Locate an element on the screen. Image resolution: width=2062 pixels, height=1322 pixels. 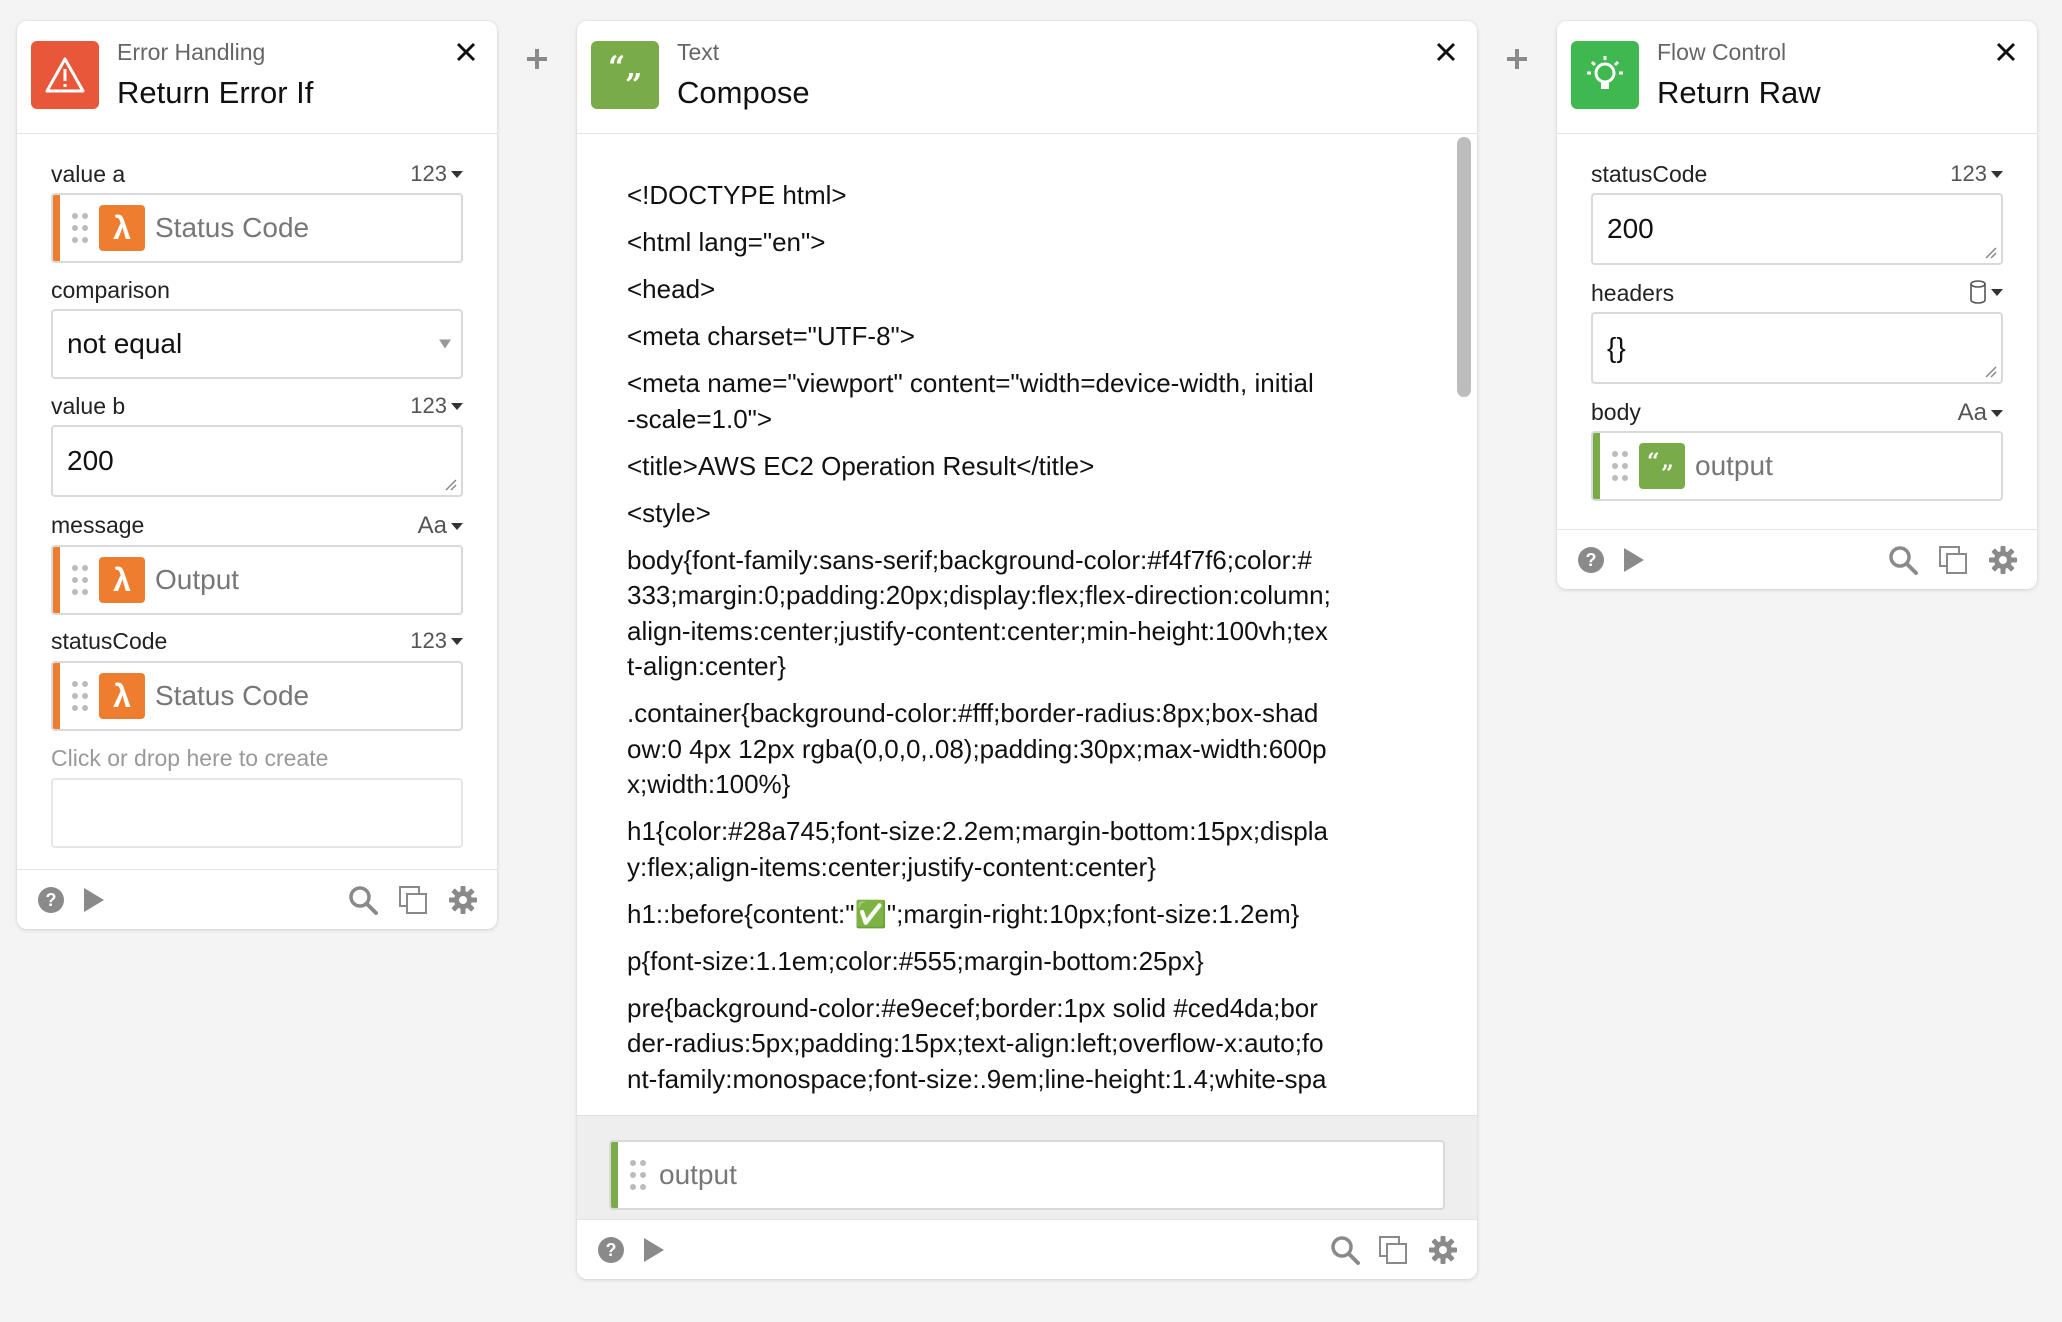
code-line: -scale=1.0"> is located at coordinates (700, 418).